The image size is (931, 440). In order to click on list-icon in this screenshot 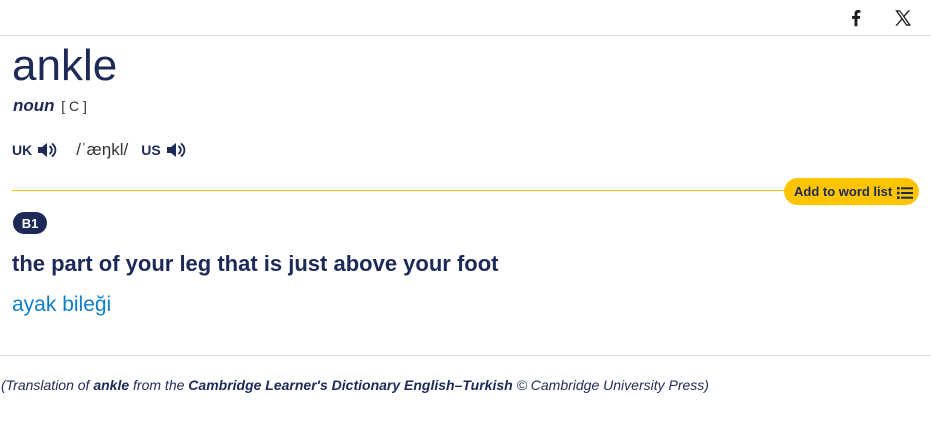, I will do `click(905, 193)`.